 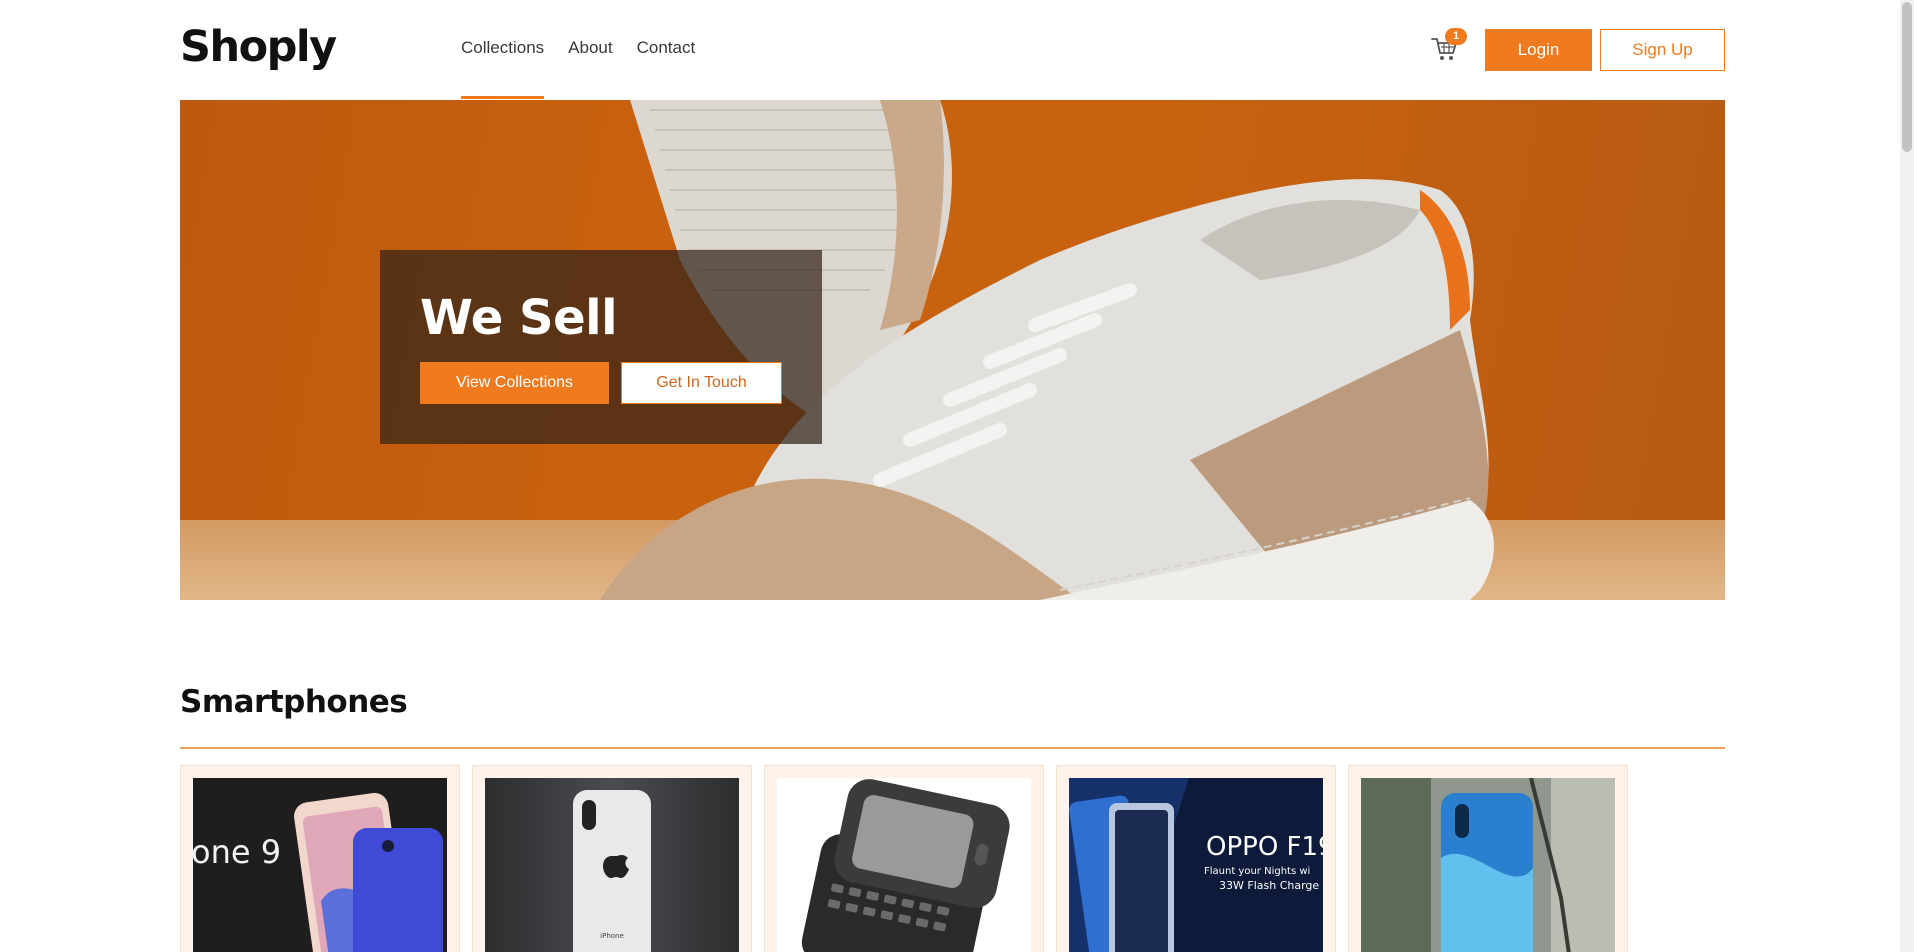 I want to click on product-image-text: OPPO F19, so click(x=1264, y=847).